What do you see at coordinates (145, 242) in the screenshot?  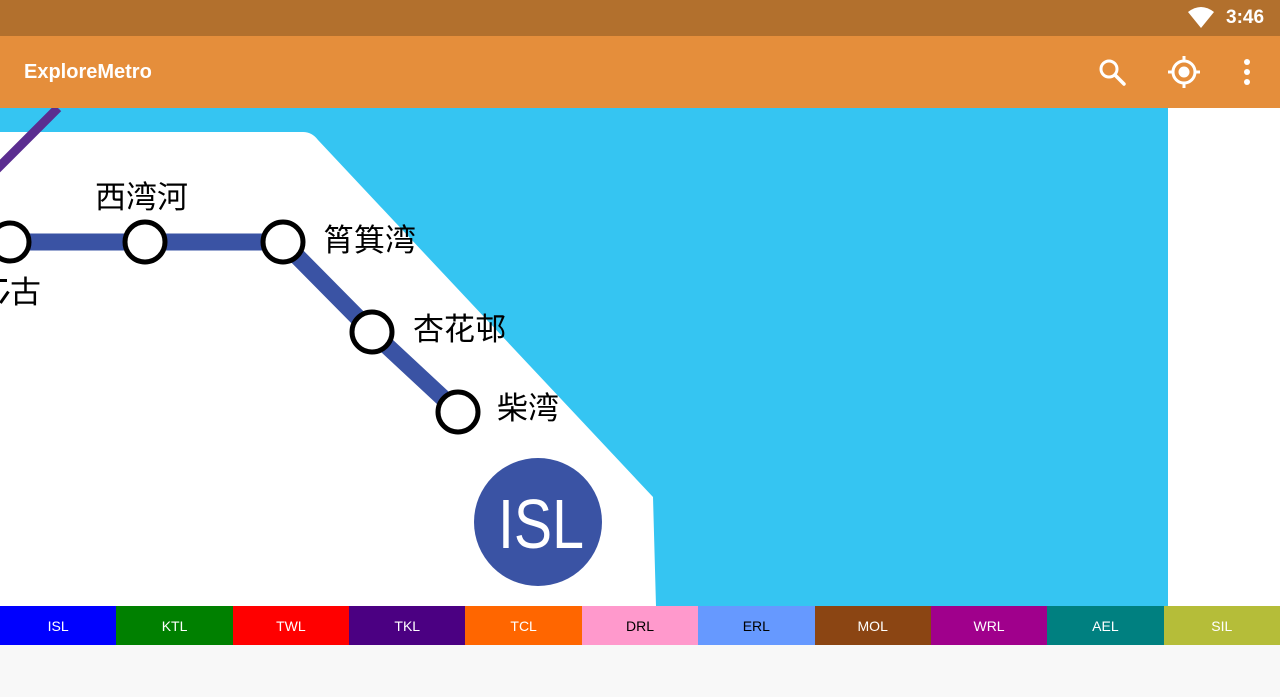 I see `station-marker-saiwanho` at bounding box center [145, 242].